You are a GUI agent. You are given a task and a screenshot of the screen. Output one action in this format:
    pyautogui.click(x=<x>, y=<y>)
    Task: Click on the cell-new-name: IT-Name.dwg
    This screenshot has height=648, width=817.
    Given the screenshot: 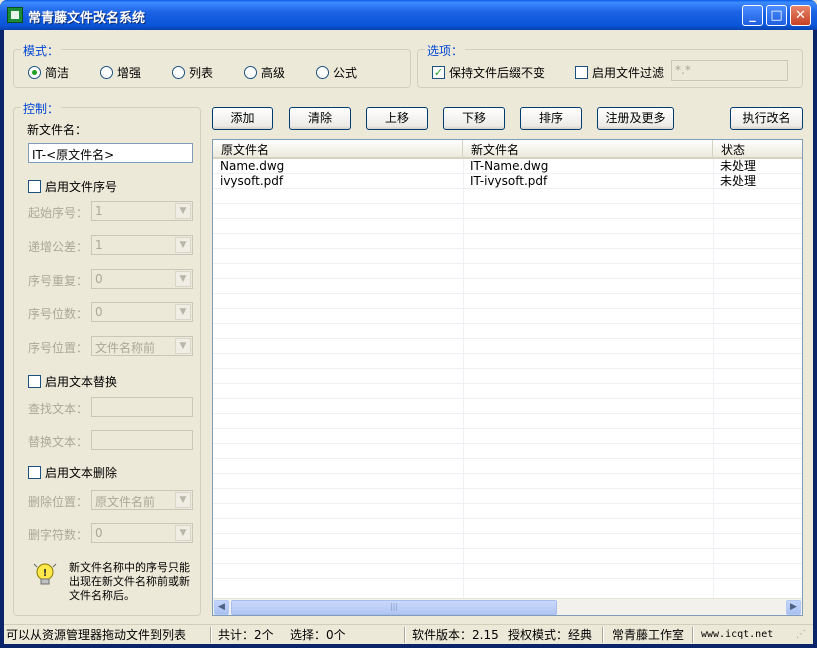 What is the action you would take?
    pyautogui.click(x=509, y=166)
    